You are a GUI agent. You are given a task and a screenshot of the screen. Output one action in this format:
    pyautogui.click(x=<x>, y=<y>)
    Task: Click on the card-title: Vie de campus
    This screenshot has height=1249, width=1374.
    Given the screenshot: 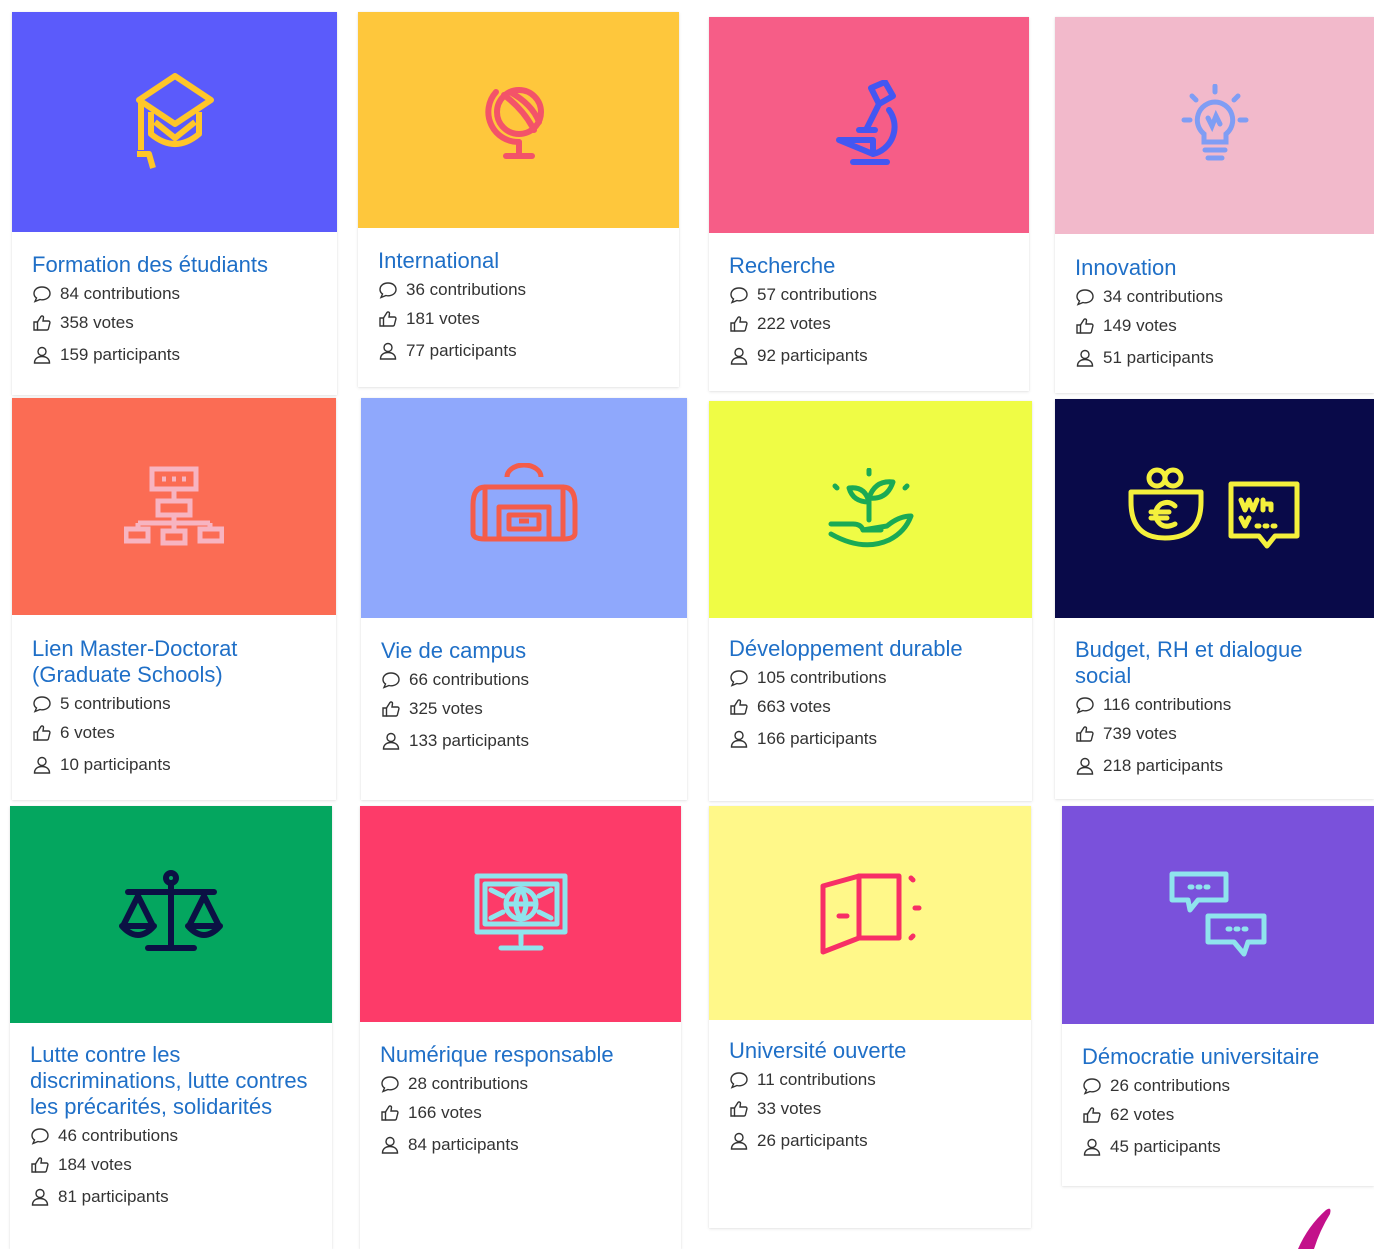 What is the action you would take?
    pyautogui.click(x=528, y=651)
    